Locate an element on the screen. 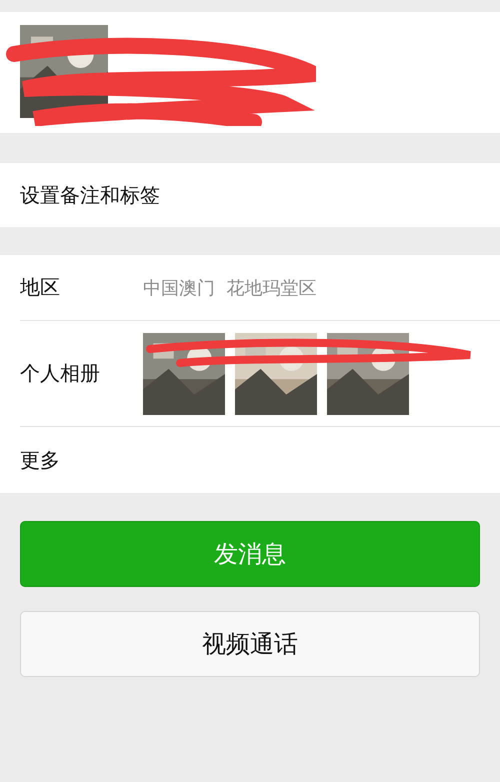 This screenshot has height=782, width=500. video-call-button: 视频通话 is located at coordinates (250, 644).